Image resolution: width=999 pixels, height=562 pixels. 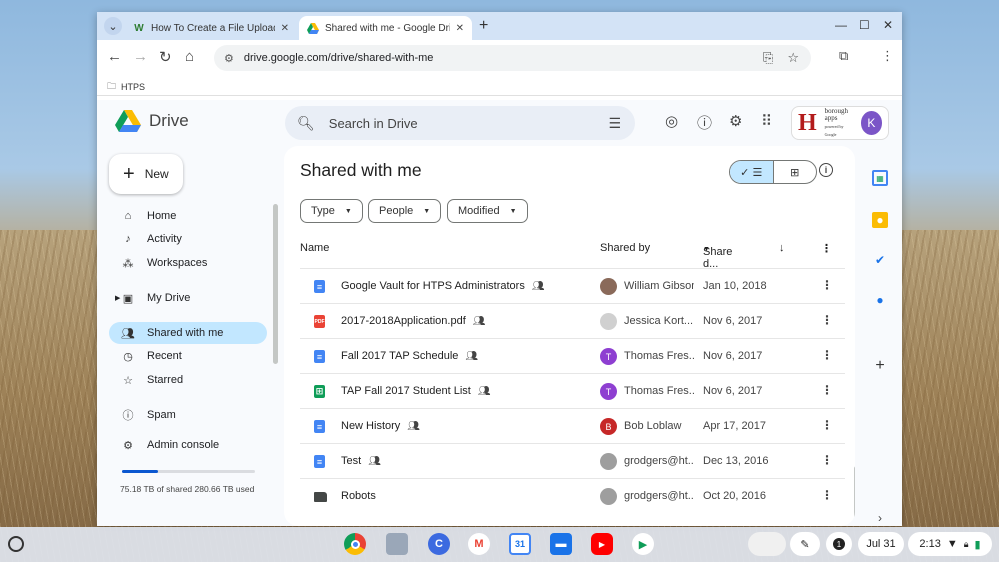 What do you see at coordinates (880, 260) in the screenshot?
I see `tasks-icon: ✔` at bounding box center [880, 260].